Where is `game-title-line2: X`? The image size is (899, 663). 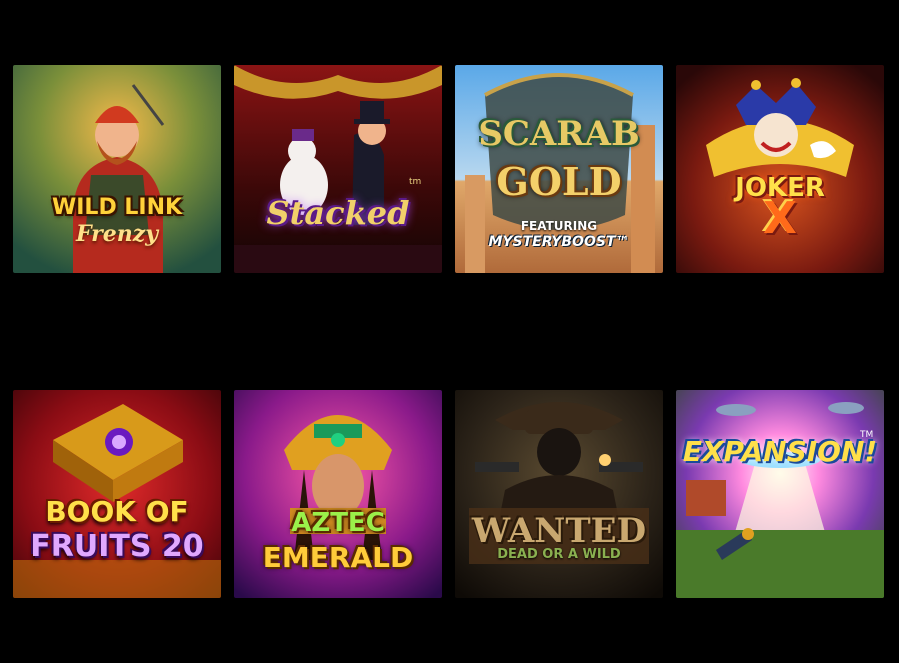
game-title-line2: X is located at coordinates (780, 218).